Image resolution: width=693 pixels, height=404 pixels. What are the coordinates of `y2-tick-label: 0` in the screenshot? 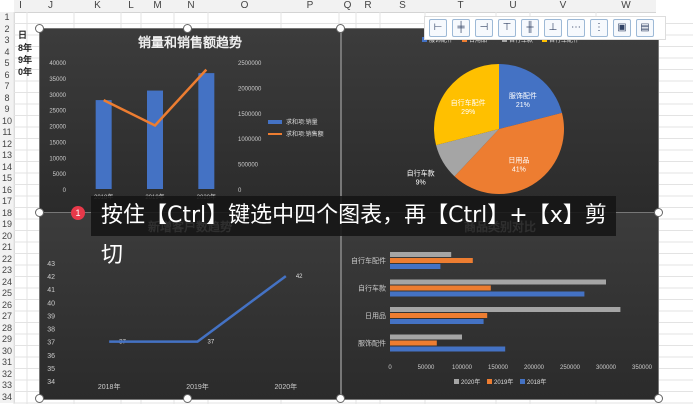 It's located at (240, 191).